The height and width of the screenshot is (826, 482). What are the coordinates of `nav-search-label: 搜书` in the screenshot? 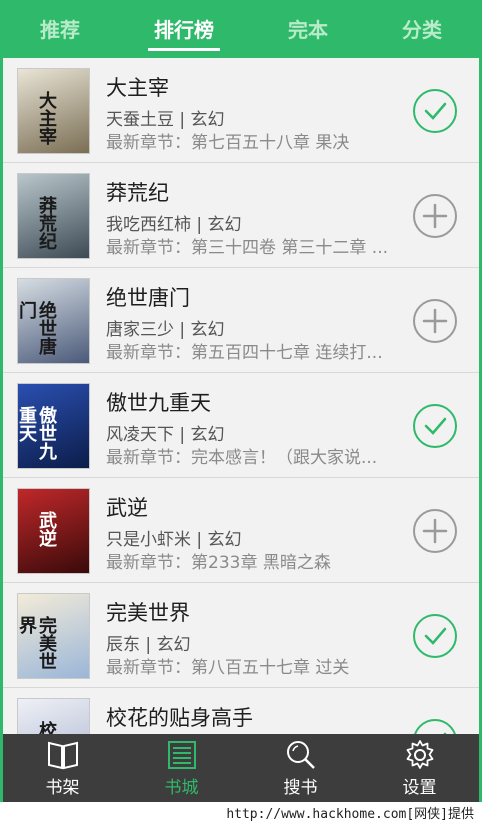 It's located at (300, 787).